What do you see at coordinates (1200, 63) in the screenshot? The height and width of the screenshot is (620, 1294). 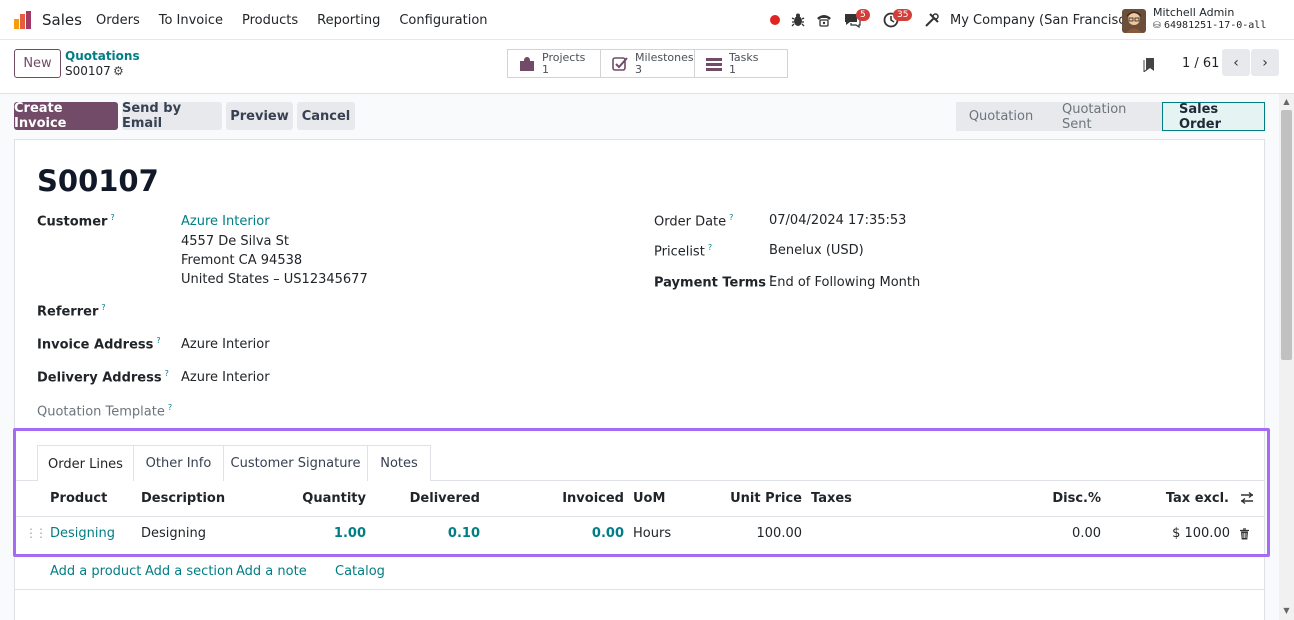 I see `pager-value: 1 / 61` at bounding box center [1200, 63].